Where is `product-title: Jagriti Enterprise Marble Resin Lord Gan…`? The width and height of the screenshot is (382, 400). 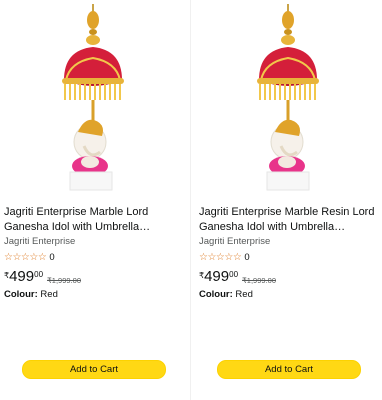
product-title: Jagriti Enterprise Marble Resin Lord Gan… is located at coordinates (289, 220).